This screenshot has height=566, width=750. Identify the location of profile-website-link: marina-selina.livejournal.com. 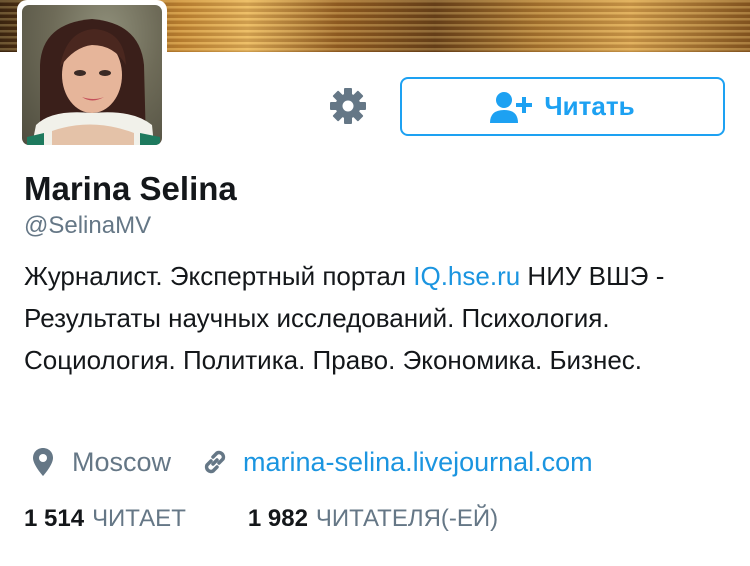
(418, 462).